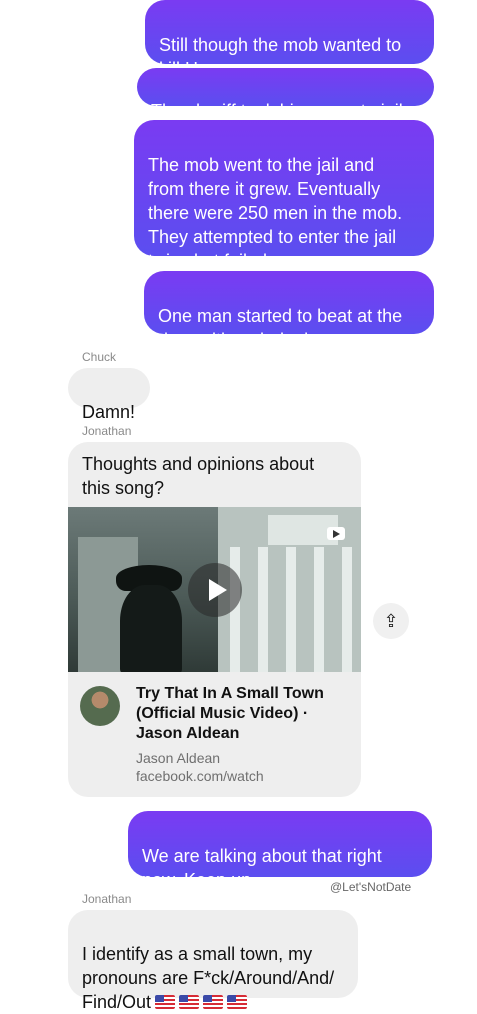 The height and width of the screenshot is (1014, 477). Describe the element at coordinates (279, 111) in the screenshot. I see `message-text: The sheriff took him away to jail.` at that location.